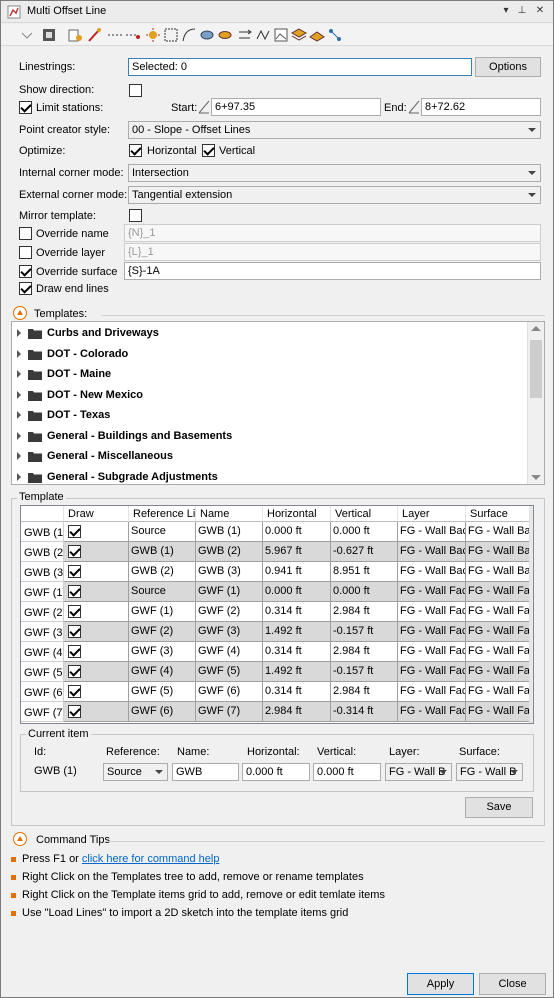 The width and height of the screenshot is (554, 998). What do you see at coordinates (42, 672) in the screenshot?
I see `row-header: GWF (5)` at bounding box center [42, 672].